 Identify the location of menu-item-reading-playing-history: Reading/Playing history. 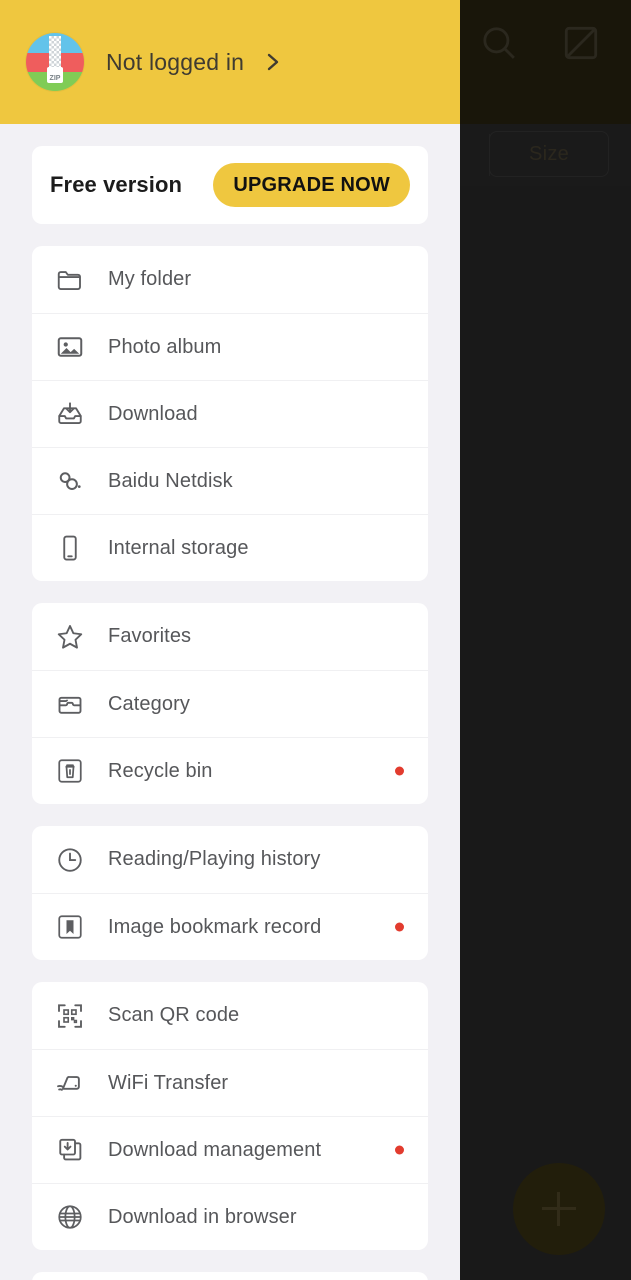
(230, 859).